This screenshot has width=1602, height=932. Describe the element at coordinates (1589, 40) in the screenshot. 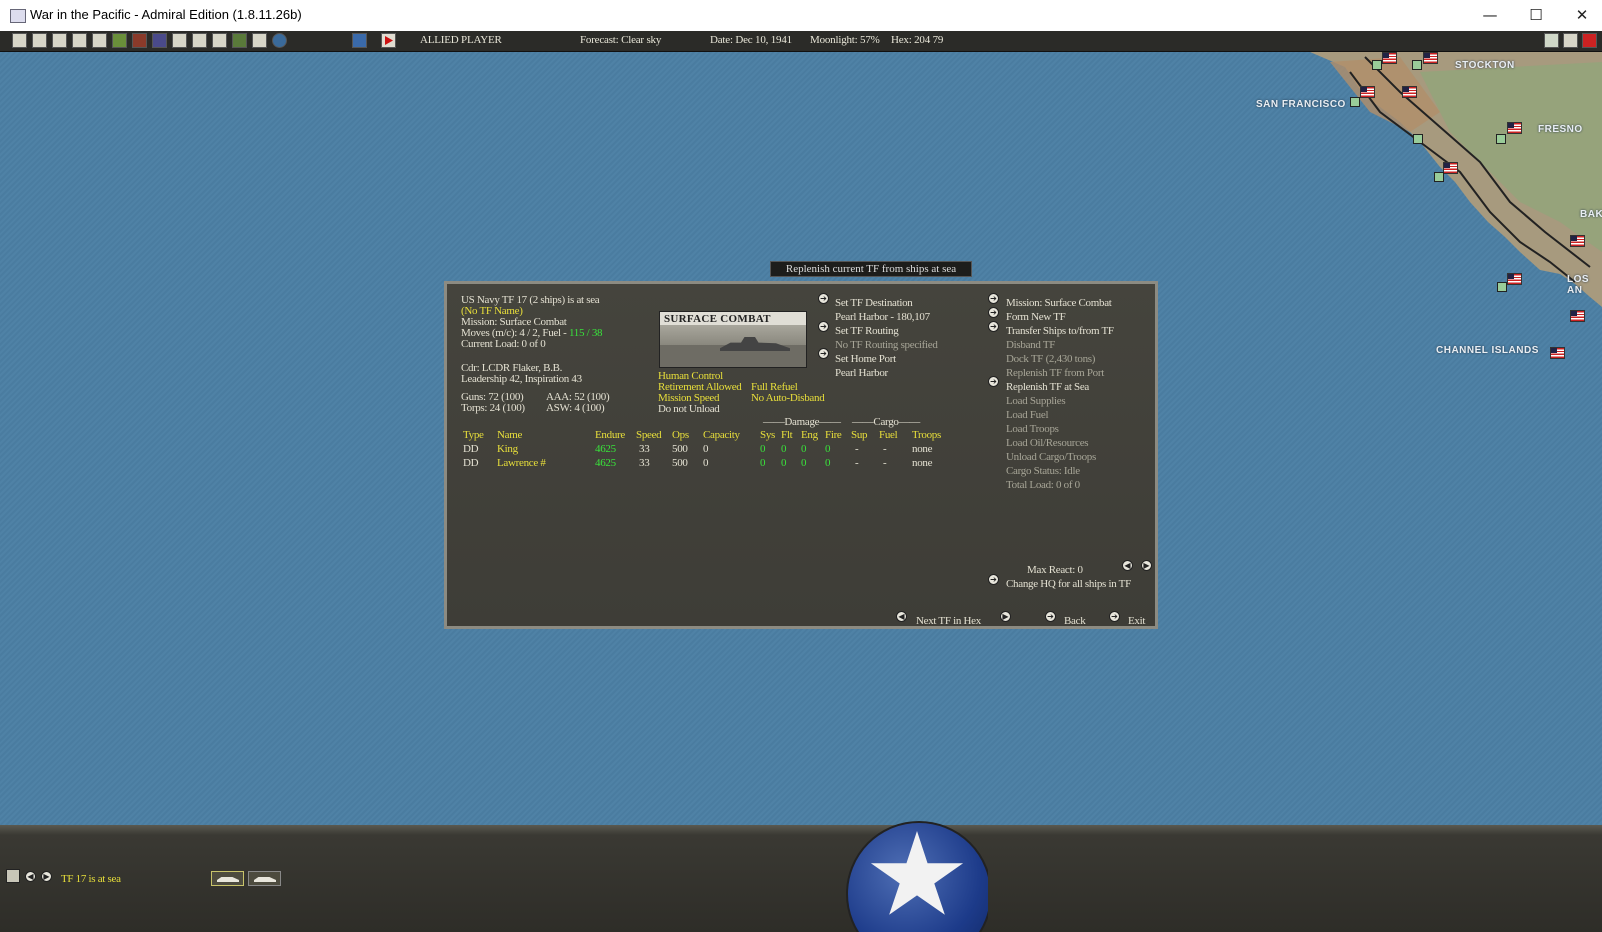

I see `exit-icon` at that location.